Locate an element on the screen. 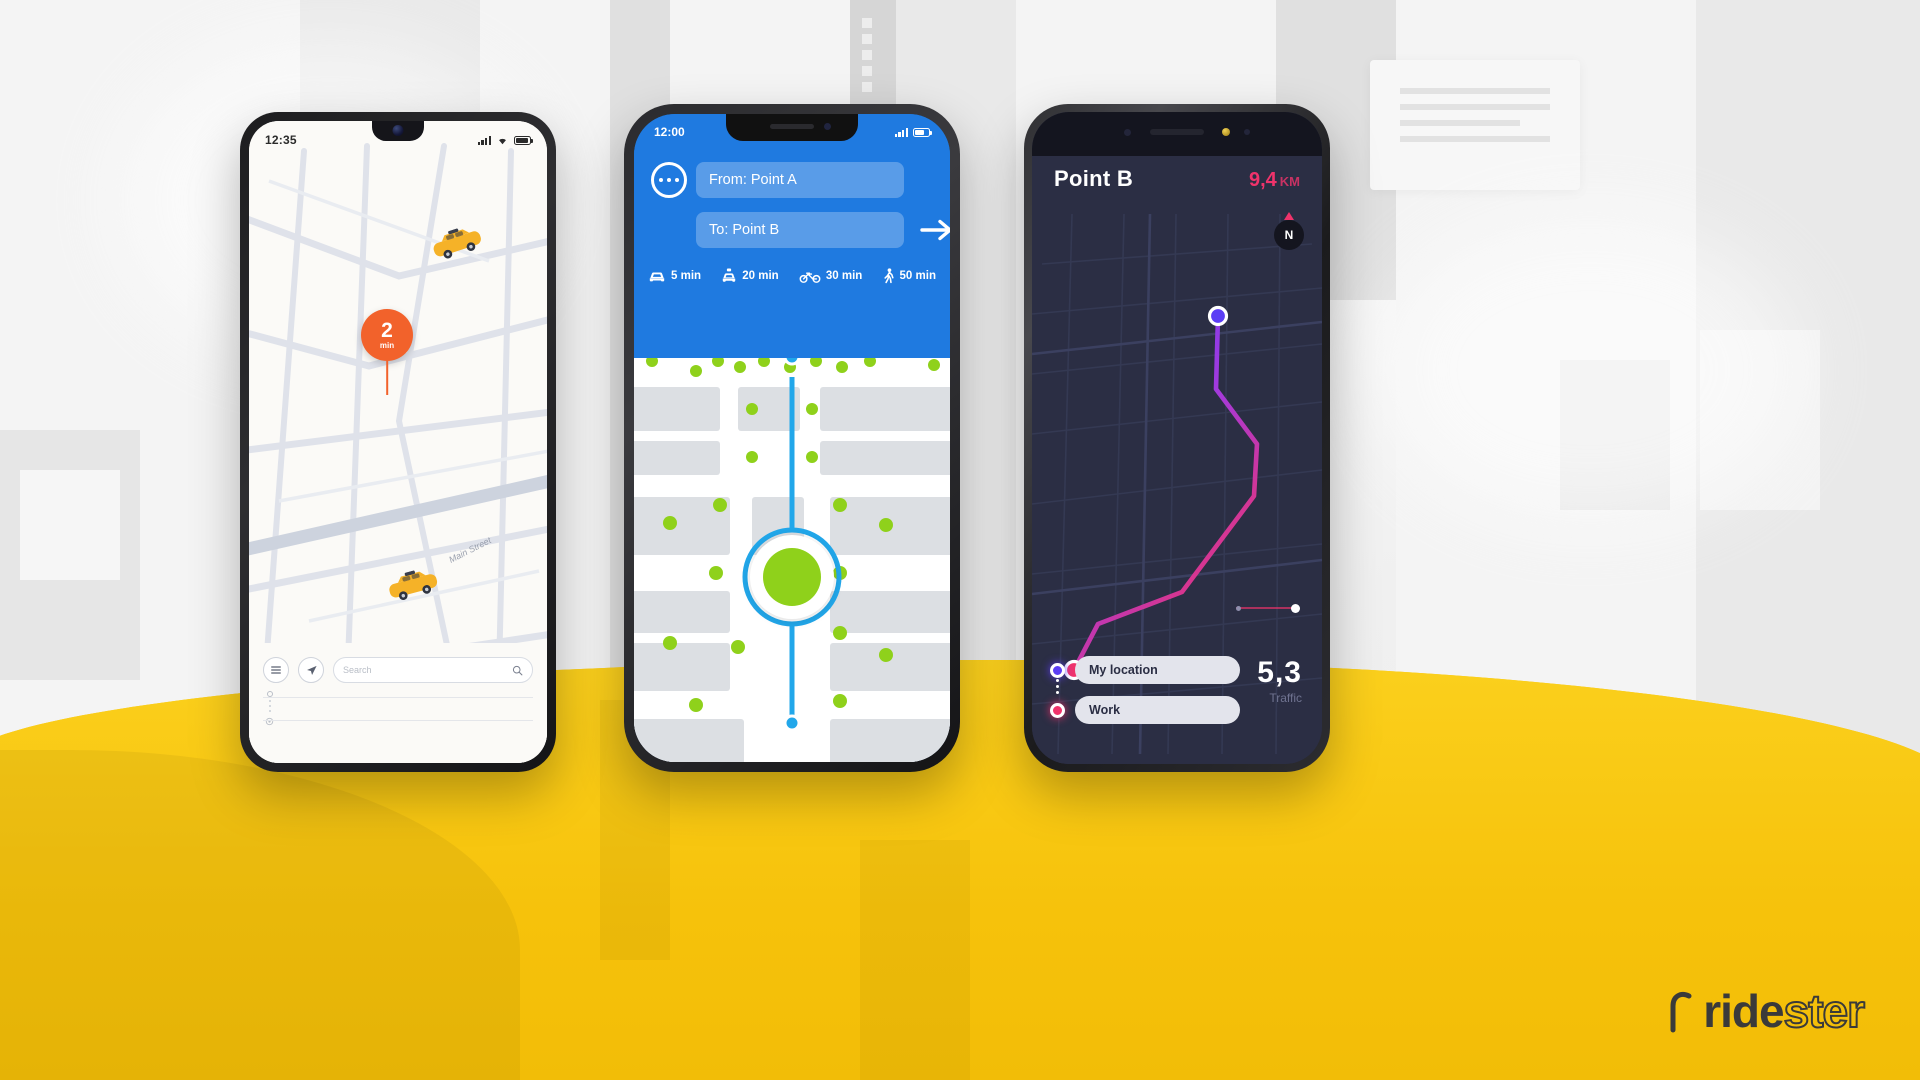 The height and width of the screenshot is (1080, 1920). origin-button: My location is located at coordinates (1157, 670).